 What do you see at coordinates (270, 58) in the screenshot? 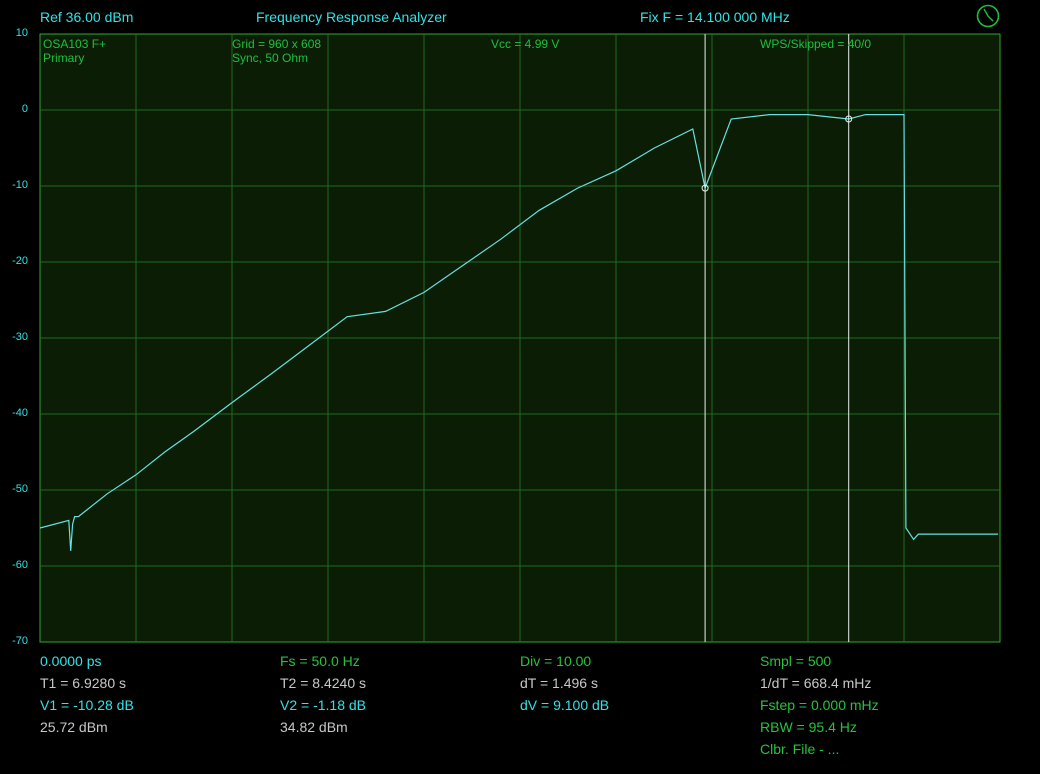
I see `sync-label: Sync, 50 Ohm` at bounding box center [270, 58].